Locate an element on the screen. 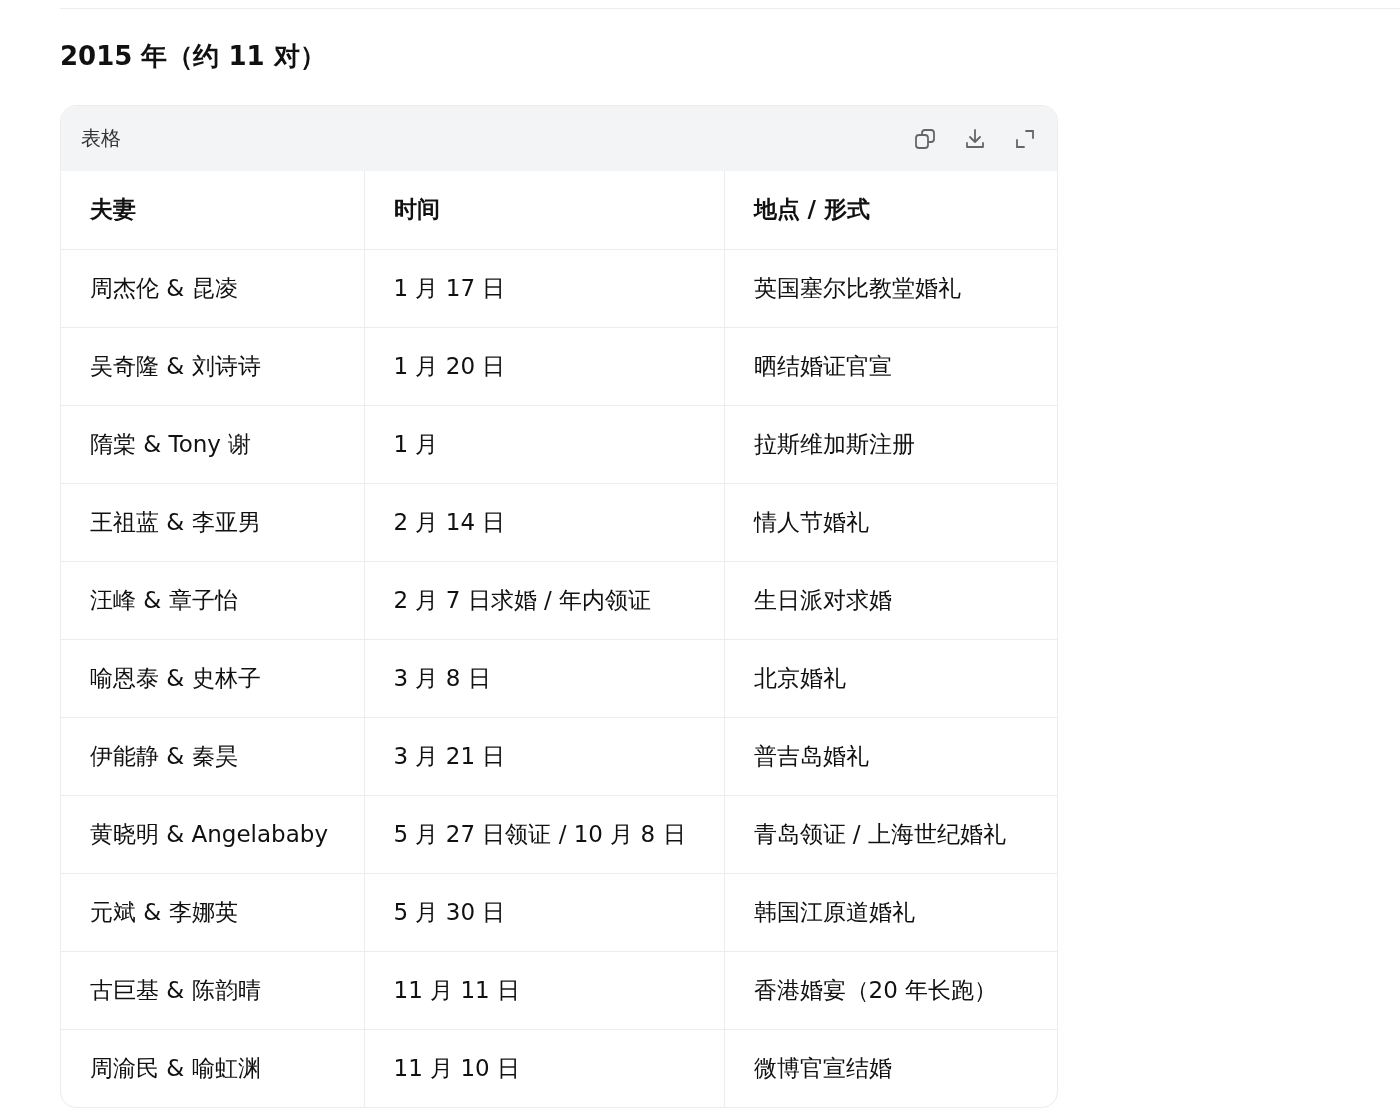  download-icon is located at coordinates (975, 138).